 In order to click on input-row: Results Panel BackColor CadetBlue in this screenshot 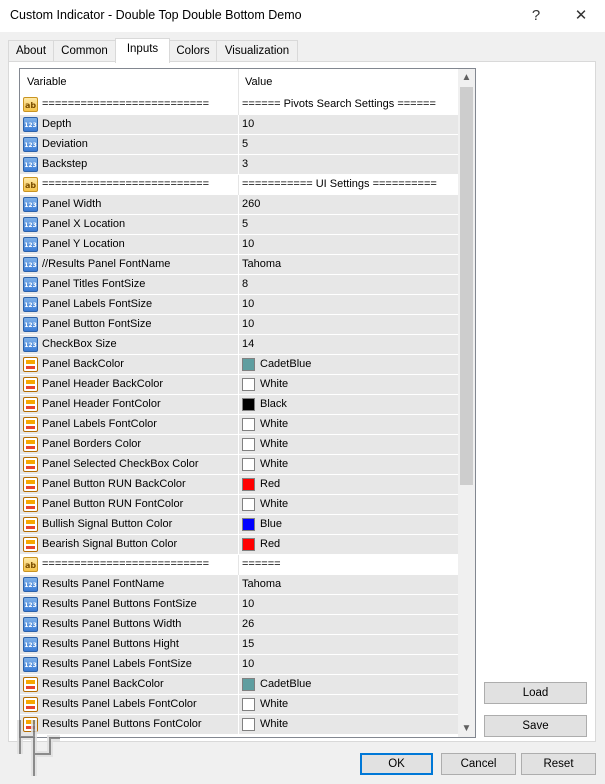, I will do `click(239, 685)`.